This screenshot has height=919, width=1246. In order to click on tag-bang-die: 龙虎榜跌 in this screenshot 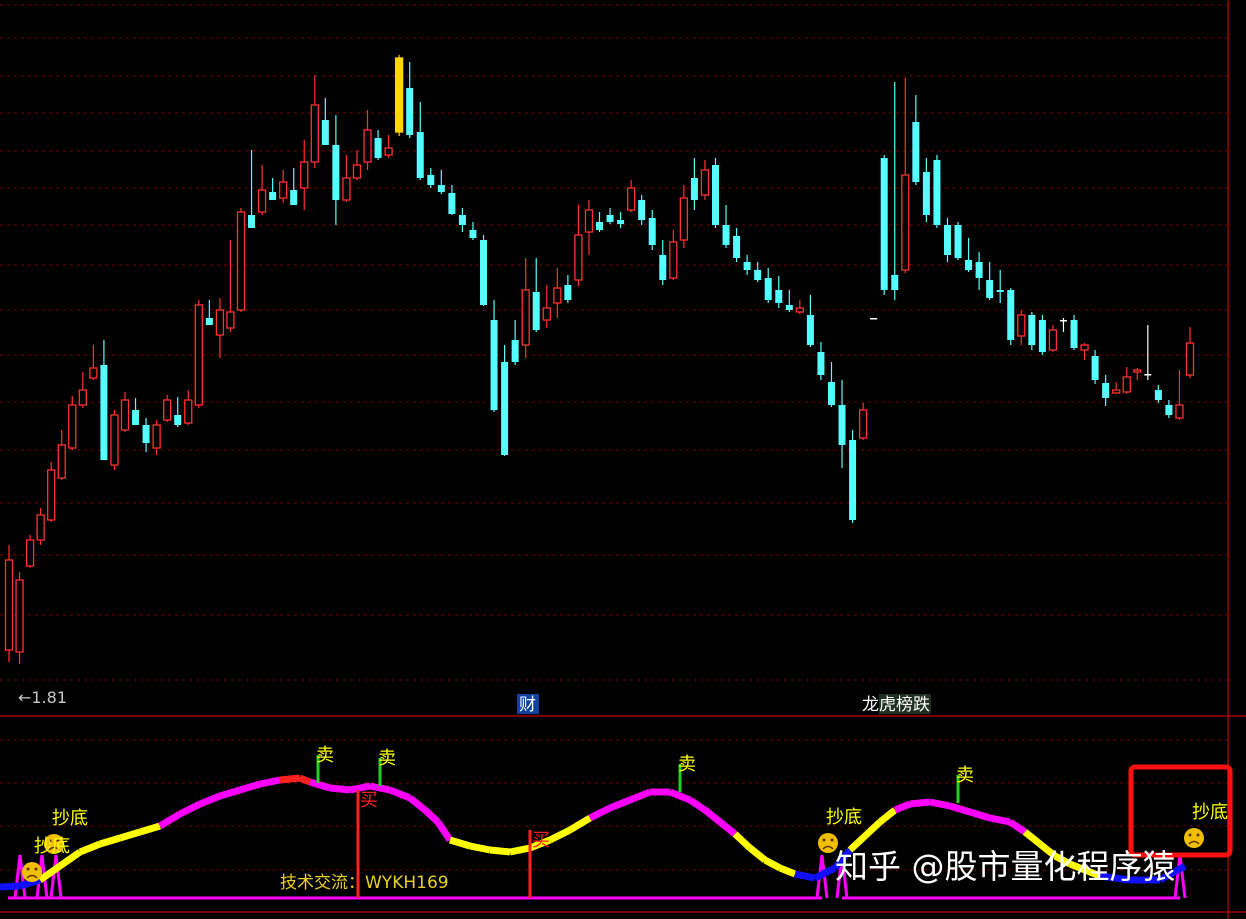, I will do `click(896, 705)`.